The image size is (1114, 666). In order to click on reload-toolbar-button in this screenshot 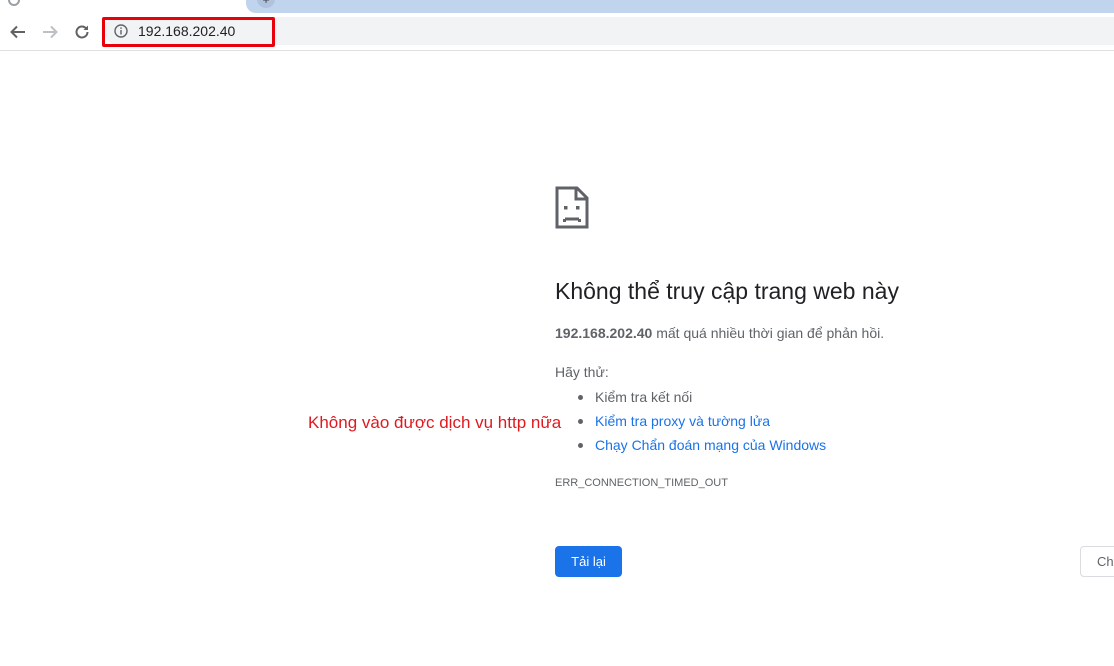, I will do `click(82, 32)`.